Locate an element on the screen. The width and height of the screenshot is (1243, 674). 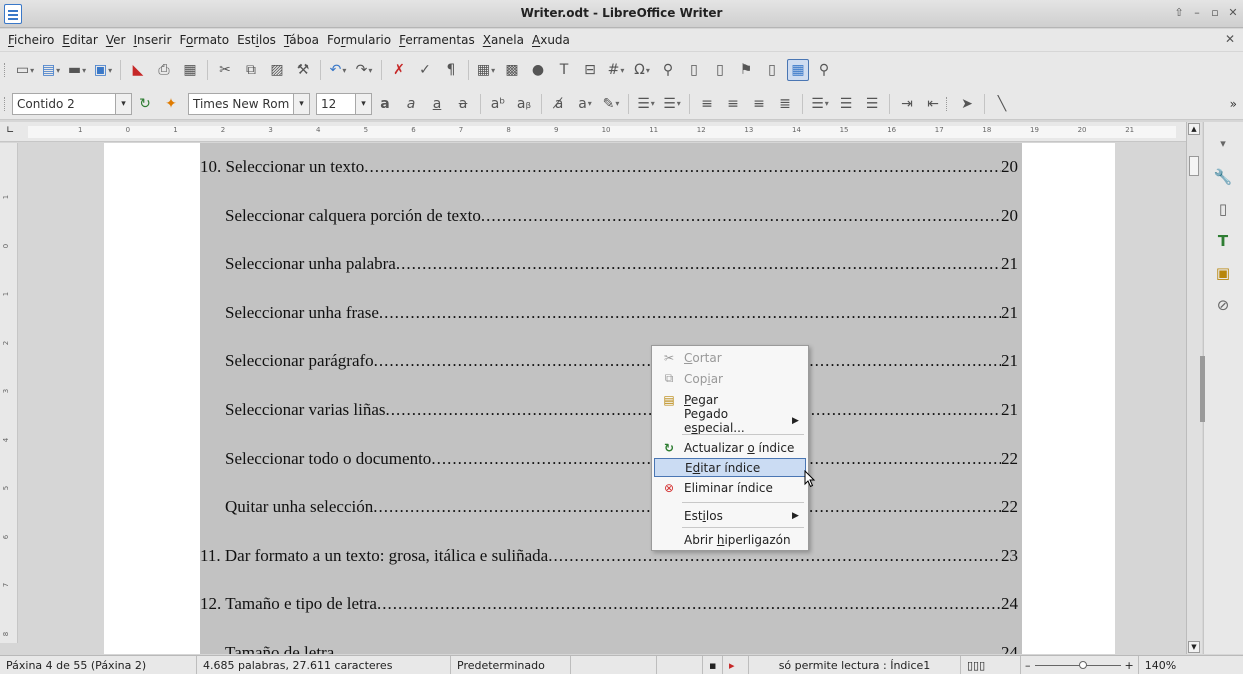
comment-icon: ⚑ is located at coordinates (746, 70).